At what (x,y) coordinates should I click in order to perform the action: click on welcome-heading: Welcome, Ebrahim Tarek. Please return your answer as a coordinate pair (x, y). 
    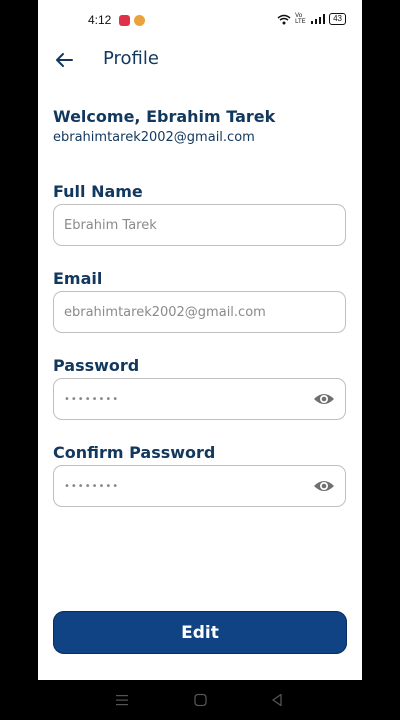
    Looking at the image, I should click on (164, 116).